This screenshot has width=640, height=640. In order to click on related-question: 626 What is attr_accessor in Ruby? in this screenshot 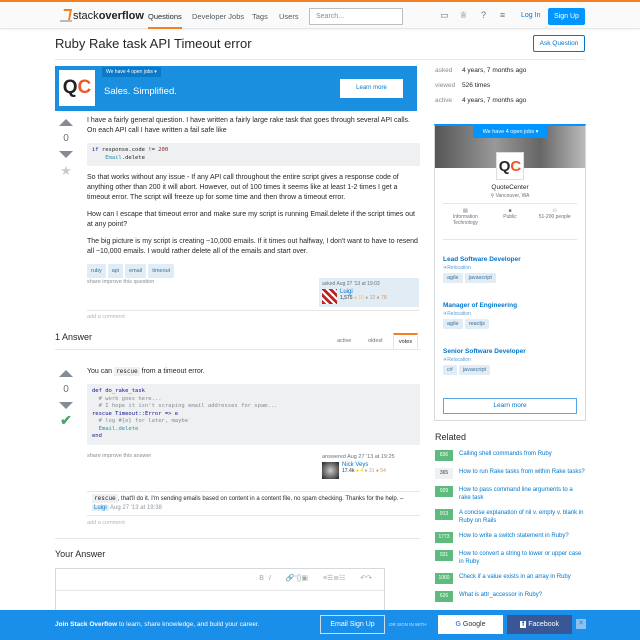, I will do `click(510, 596)`.